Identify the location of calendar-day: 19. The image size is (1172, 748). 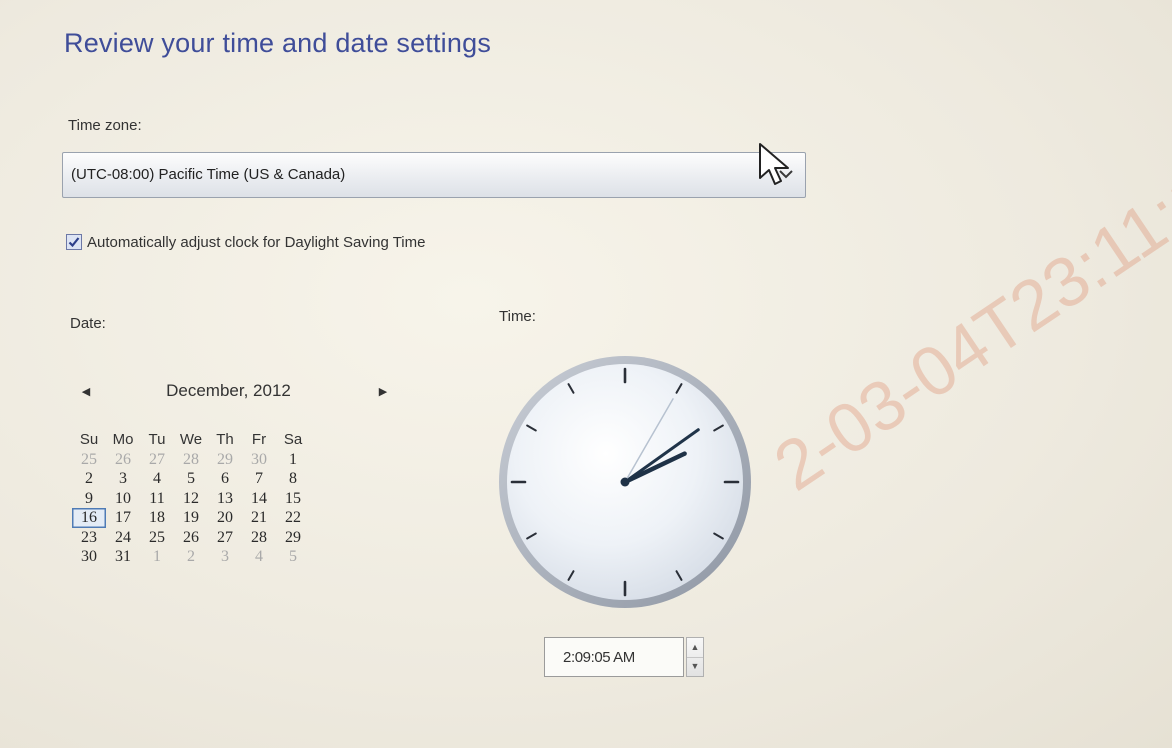
(191, 518).